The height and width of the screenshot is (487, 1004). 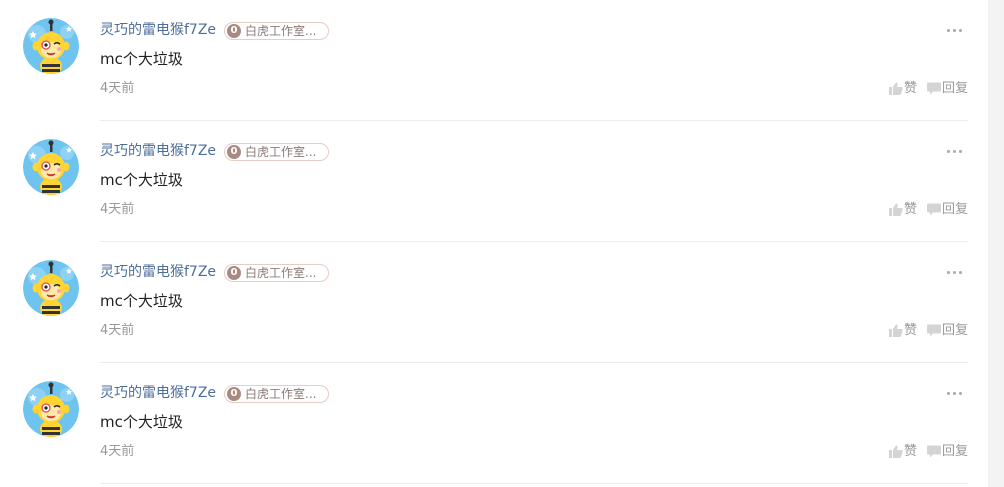 What do you see at coordinates (996, 243) in the screenshot?
I see `scrollbar-track` at bounding box center [996, 243].